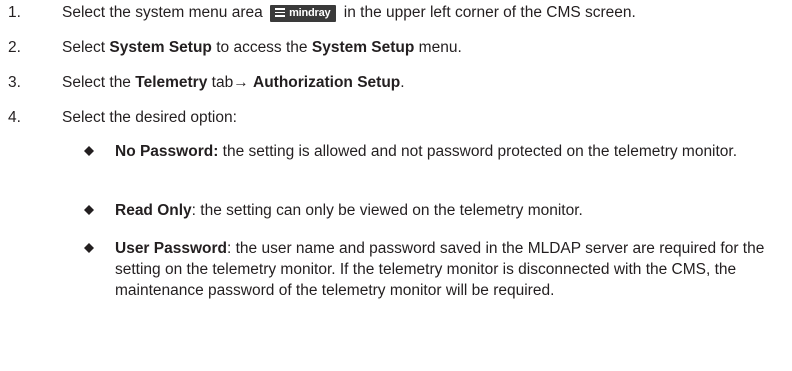 The width and height of the screenshot is (792, 371). I want to click on text-run: Select, so click(86, 47).